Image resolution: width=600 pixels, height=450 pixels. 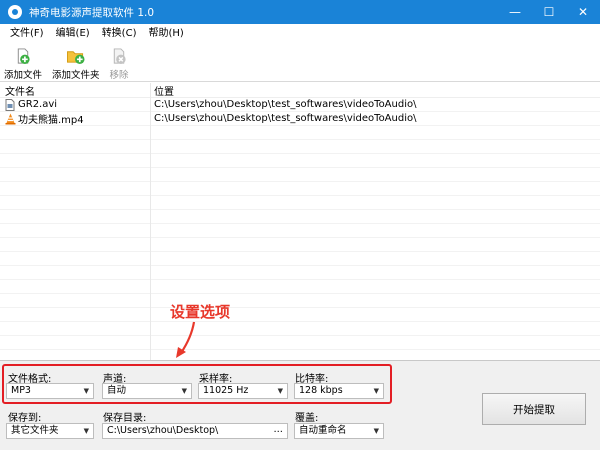 What do you see at coordinates (300, 12) in the screenshot?
I see `title-bar: 神奇电影源声提取软件 1.0 — ☐ ✕` at bounding box center [300, 12].